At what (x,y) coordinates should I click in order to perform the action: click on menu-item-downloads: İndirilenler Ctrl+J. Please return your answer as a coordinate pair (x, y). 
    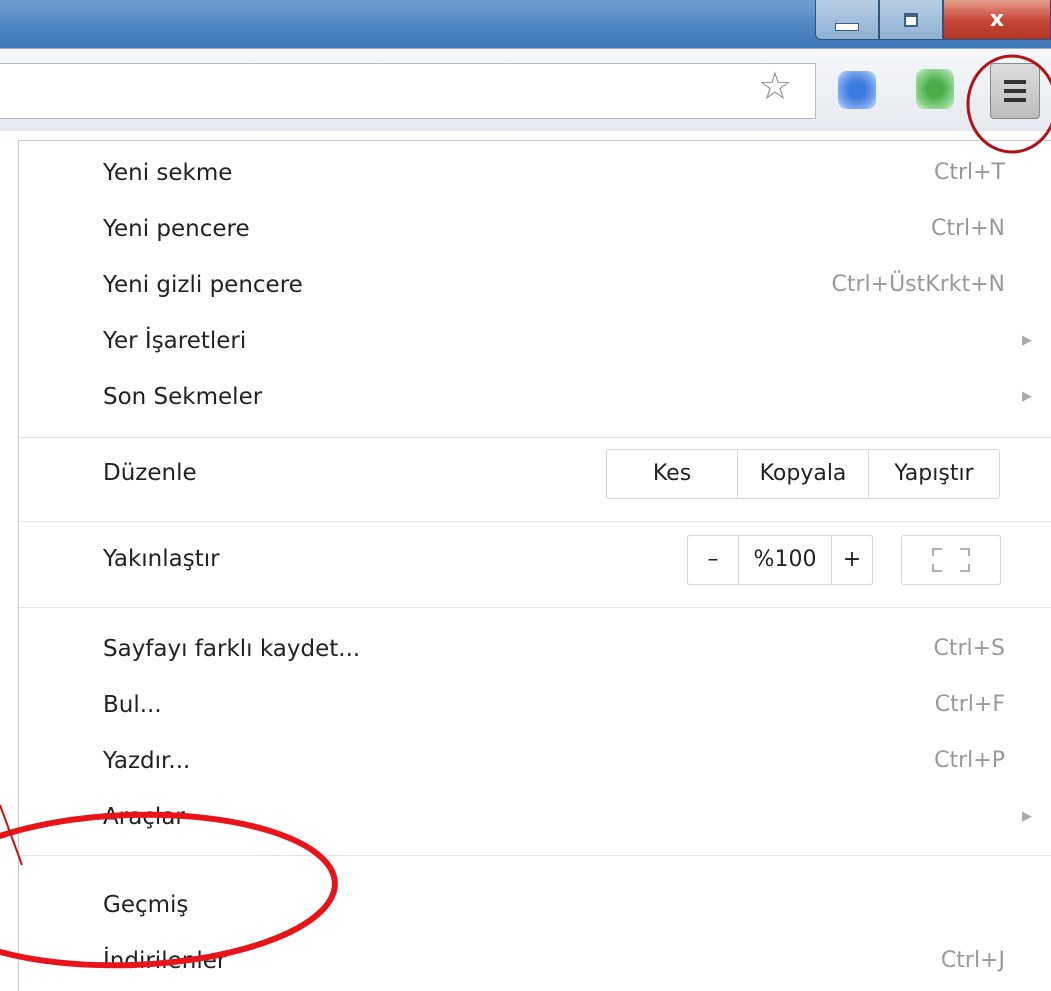
    Looking at the image, I should click on (535, 961).